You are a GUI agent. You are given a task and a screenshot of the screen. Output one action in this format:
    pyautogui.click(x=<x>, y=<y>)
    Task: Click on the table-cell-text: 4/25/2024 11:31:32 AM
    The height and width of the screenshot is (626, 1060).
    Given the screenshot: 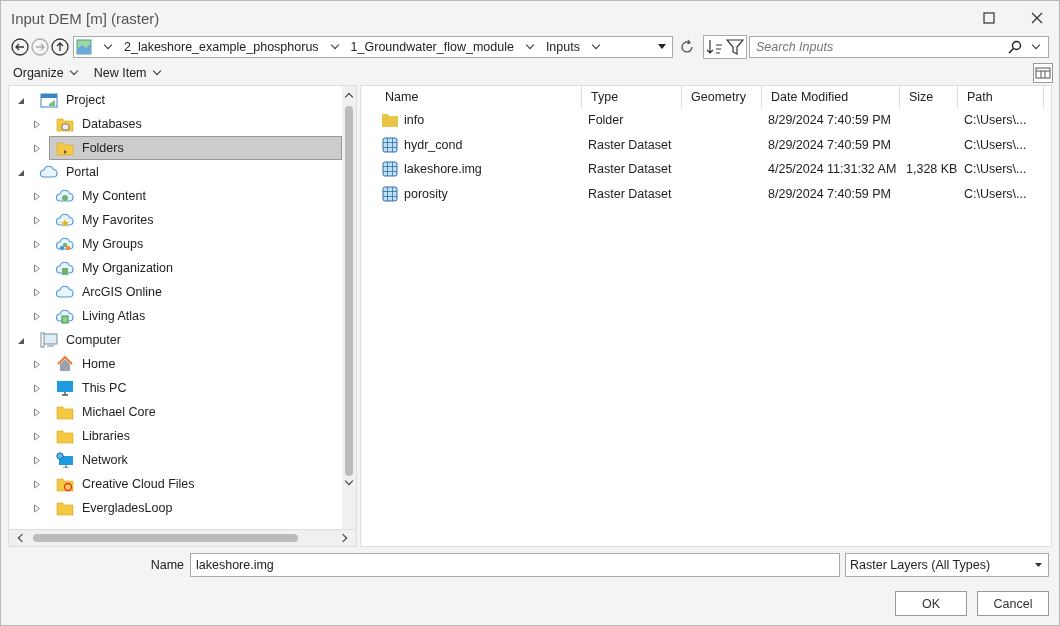 What is the action you would take?
    pyautogui.click(x=832, y=170)
    